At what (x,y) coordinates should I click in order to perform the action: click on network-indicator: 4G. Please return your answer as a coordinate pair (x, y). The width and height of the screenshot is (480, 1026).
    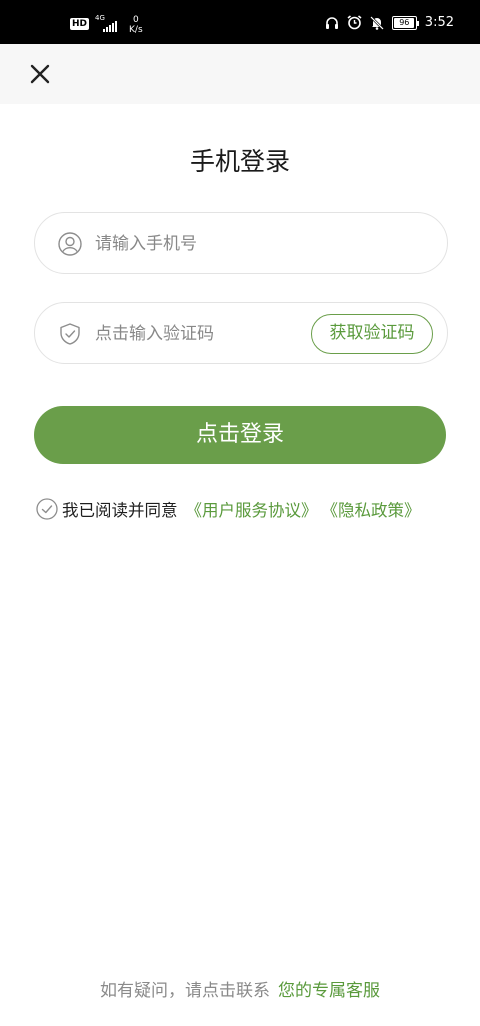
    Looking at the image, I should click on (107, 23).